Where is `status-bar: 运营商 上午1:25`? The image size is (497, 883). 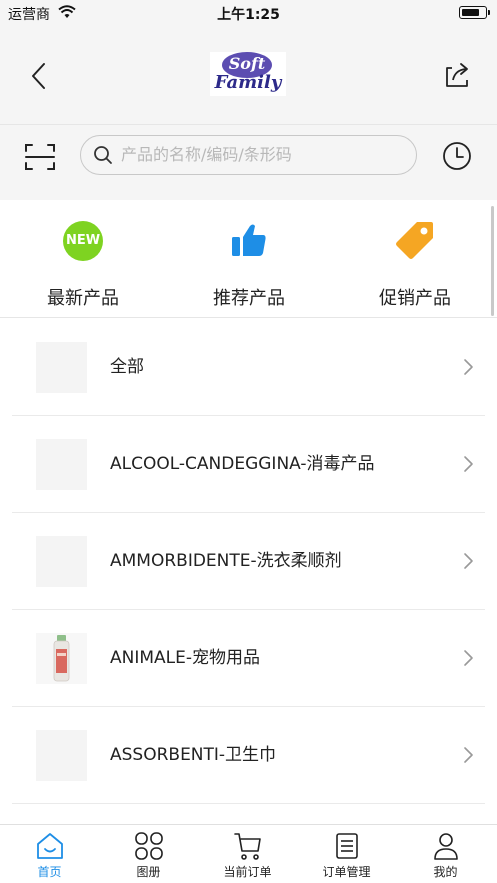 status-bar: 运营商 上午1:25 is located at coordinates (248, 13).